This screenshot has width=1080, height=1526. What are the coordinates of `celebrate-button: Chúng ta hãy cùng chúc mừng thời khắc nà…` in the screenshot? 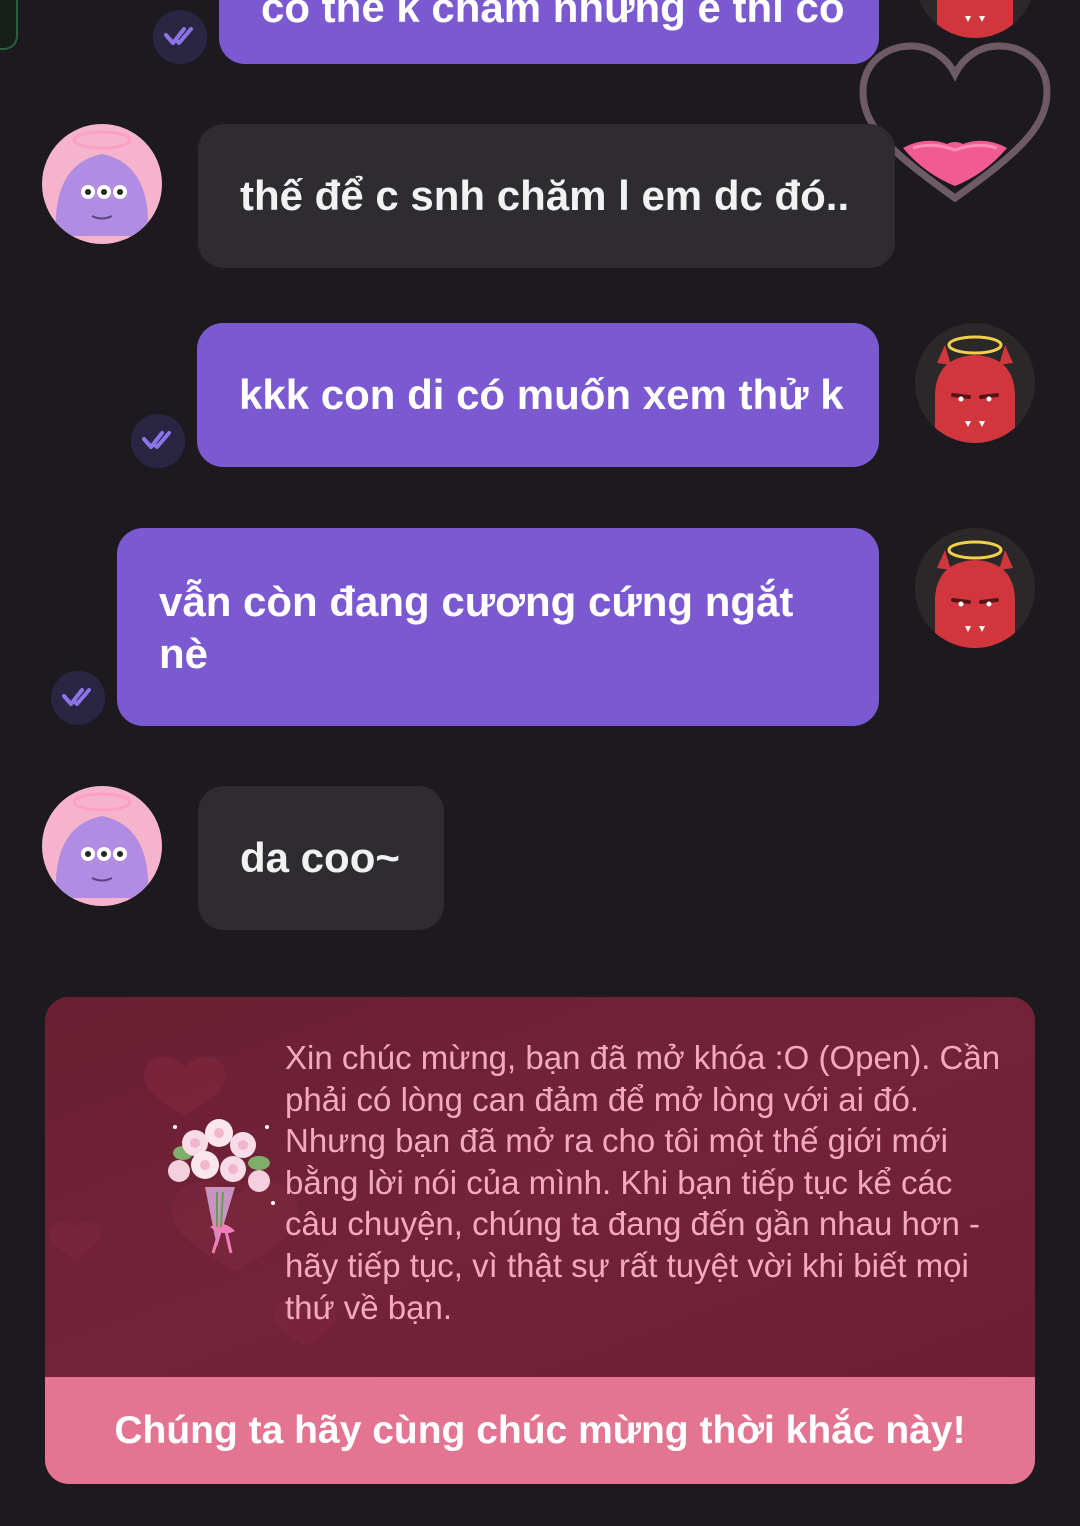 It's located at (540, 1430).